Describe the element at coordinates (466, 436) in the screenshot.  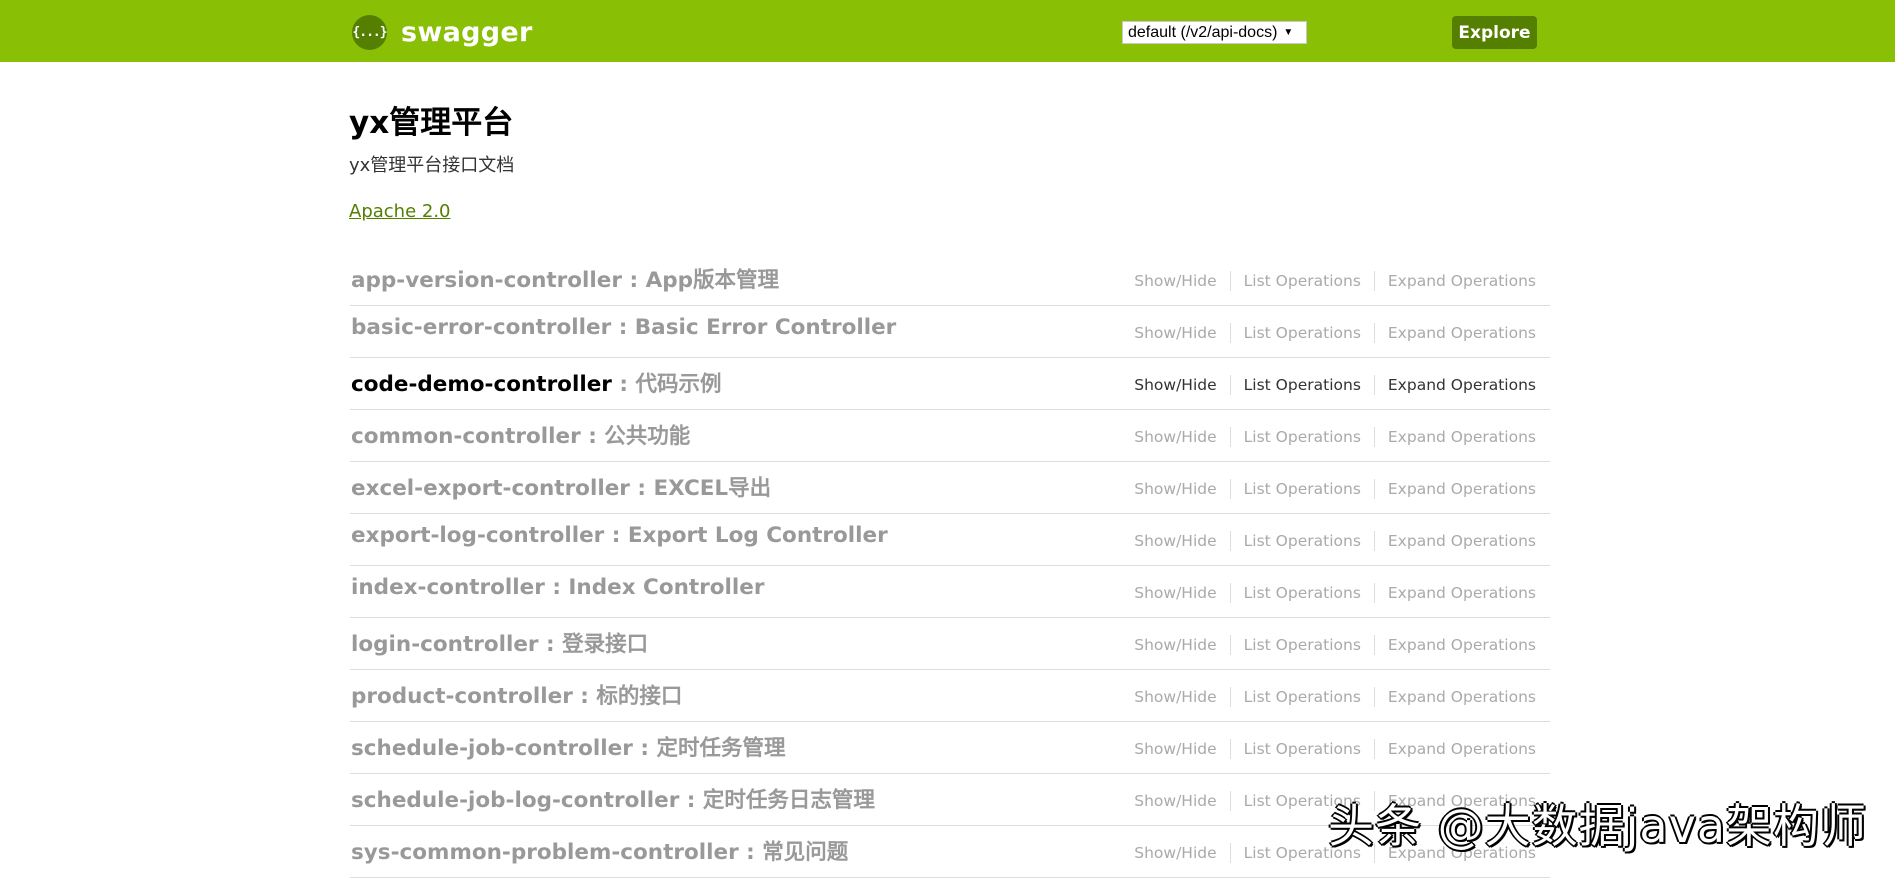
I see `resource-name: common-controller` at that location.